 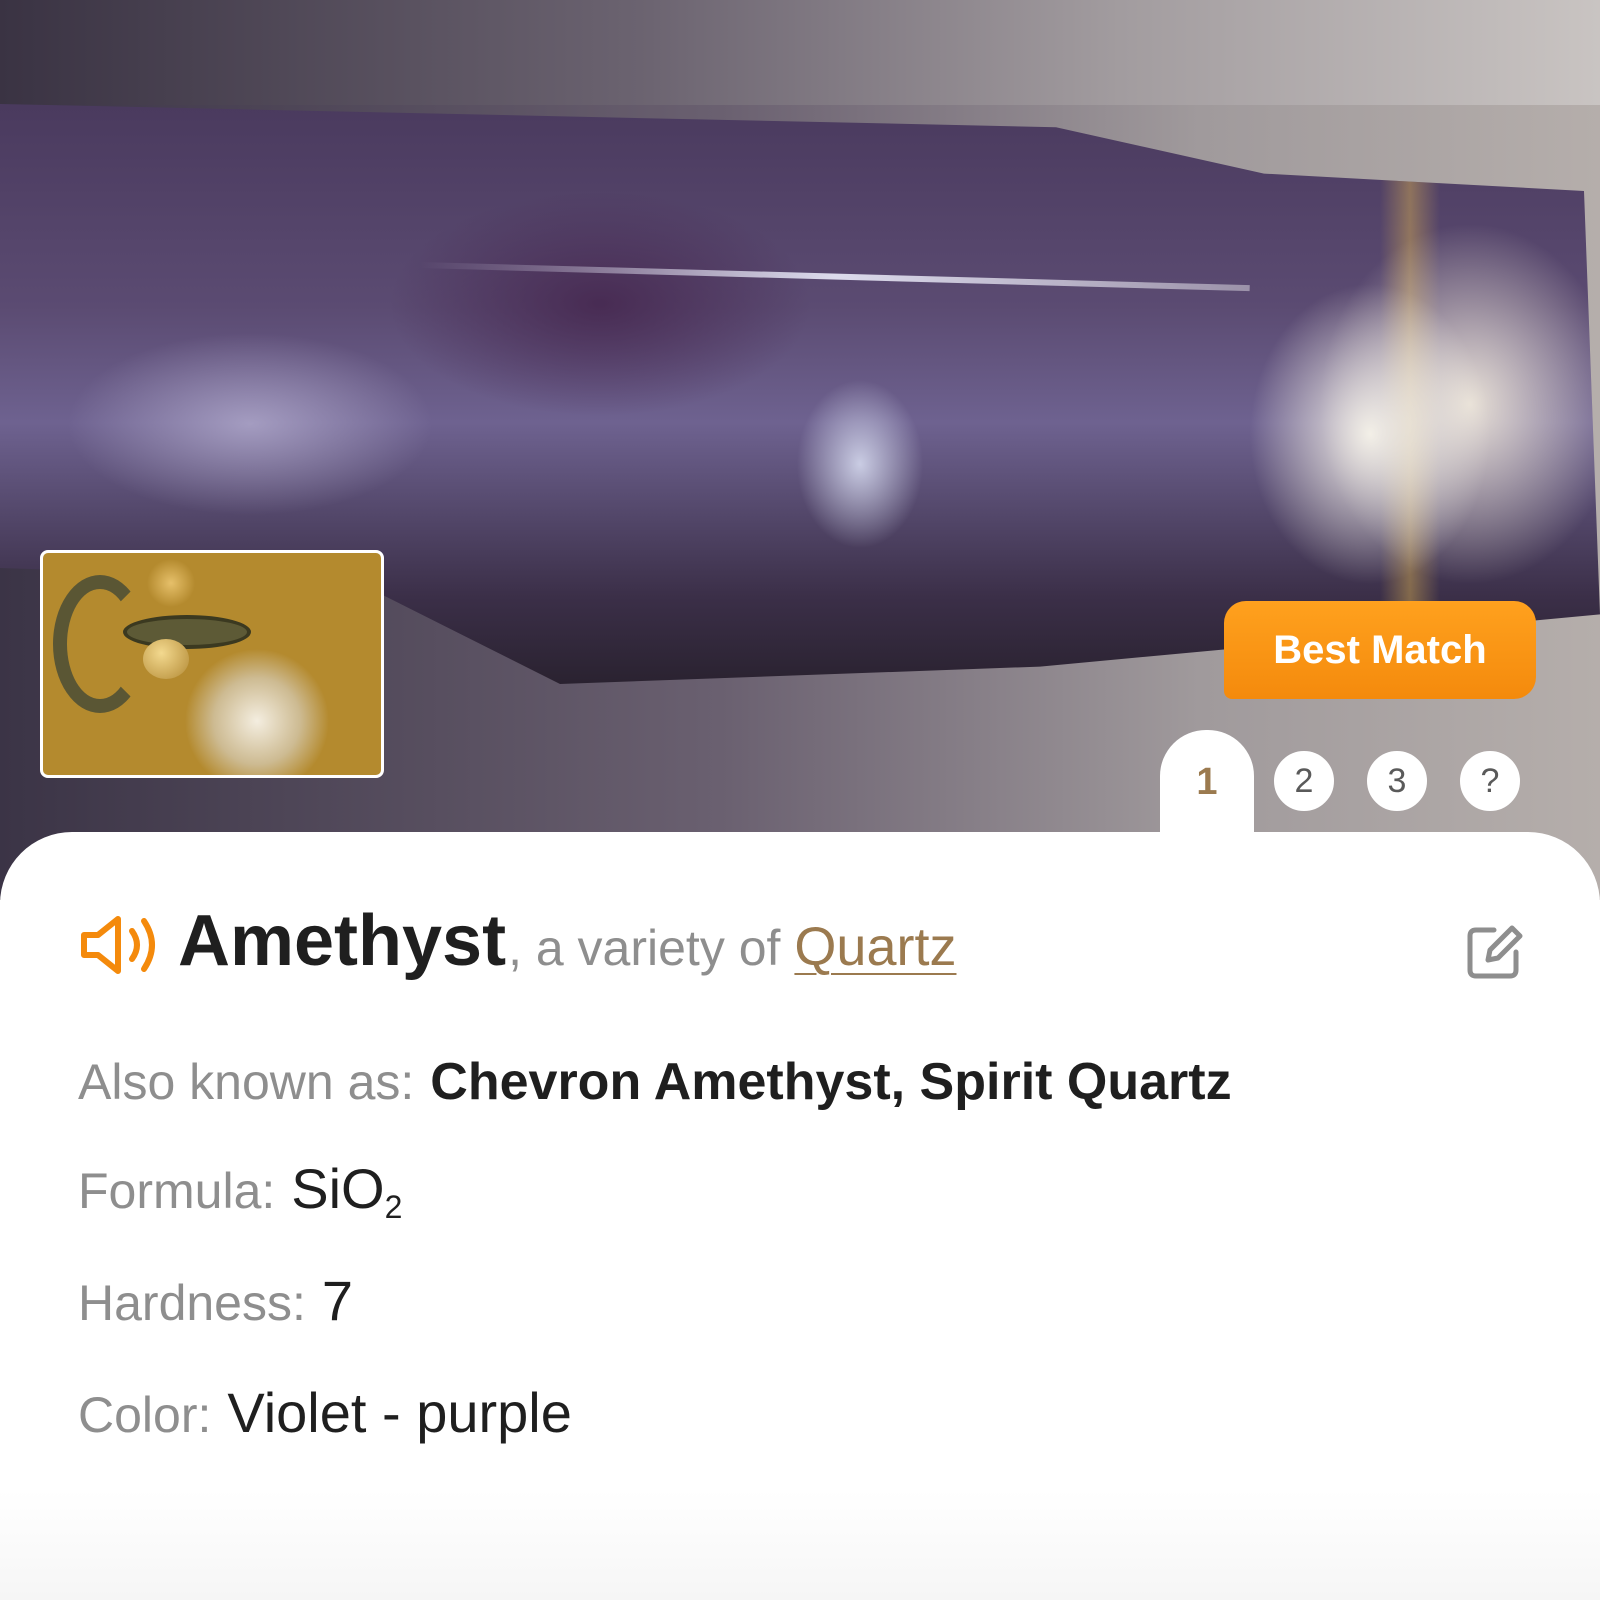 I want to click on result-title: Amethyst , a variety of Quartz, so click(x=813, y=945).